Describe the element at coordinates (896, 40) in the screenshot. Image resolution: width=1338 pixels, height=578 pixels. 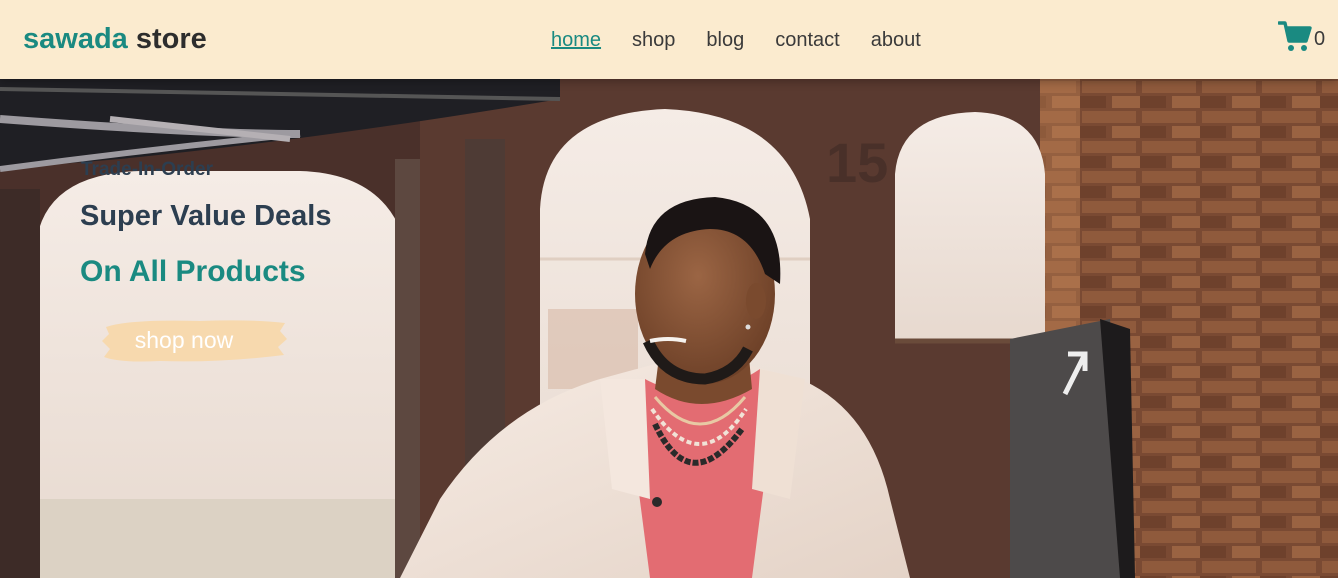
I see `nav-about: about` at that location.